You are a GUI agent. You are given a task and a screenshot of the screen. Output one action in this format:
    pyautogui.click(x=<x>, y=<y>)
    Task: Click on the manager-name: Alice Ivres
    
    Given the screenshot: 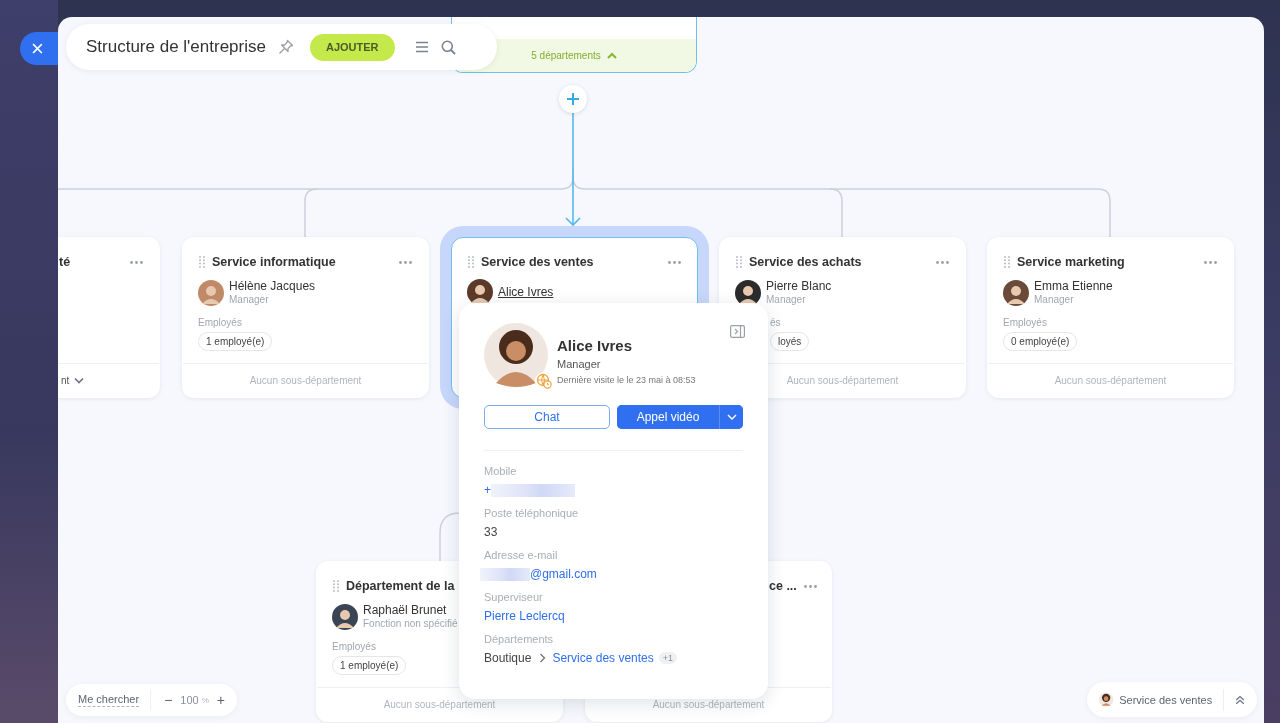 What is the action you would take?
    pyautogui.click(x=526, y=292)
    